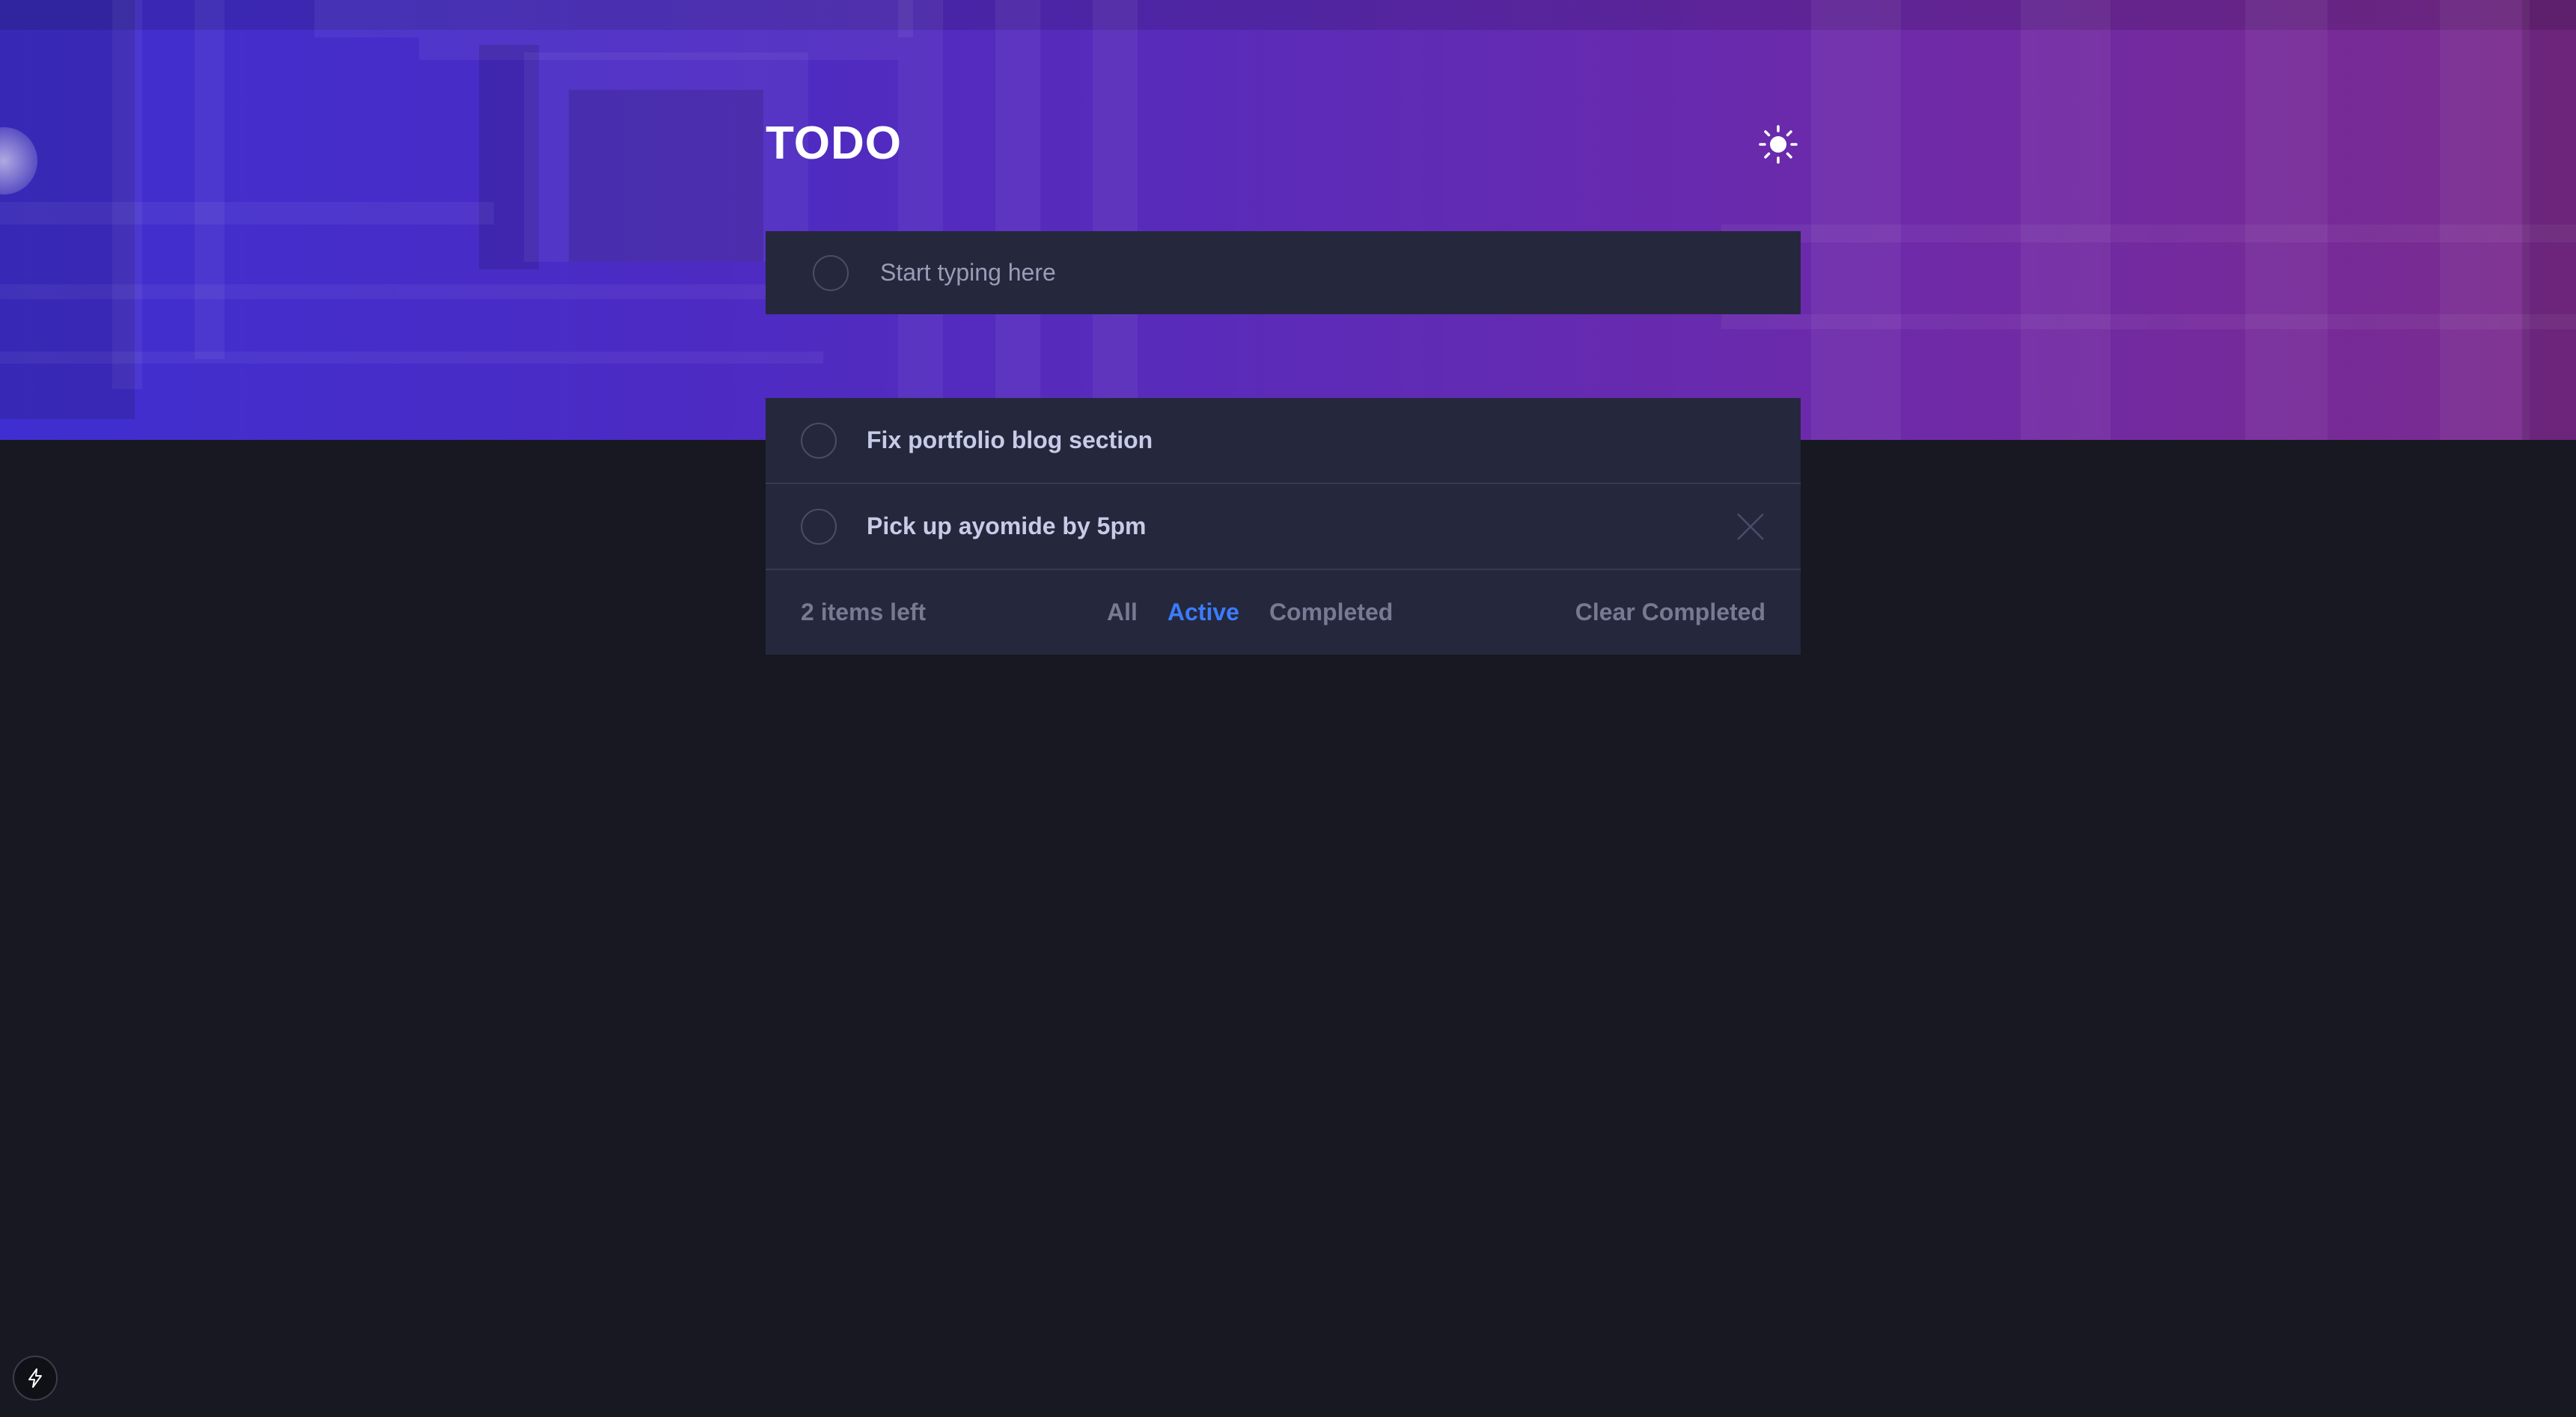 This screenshot has width=2576, height=1417. What do you see at coordinates (1331, 612) in the screenshot?
I see `filter-completed: Completed` at bounding box center [1331, 612].